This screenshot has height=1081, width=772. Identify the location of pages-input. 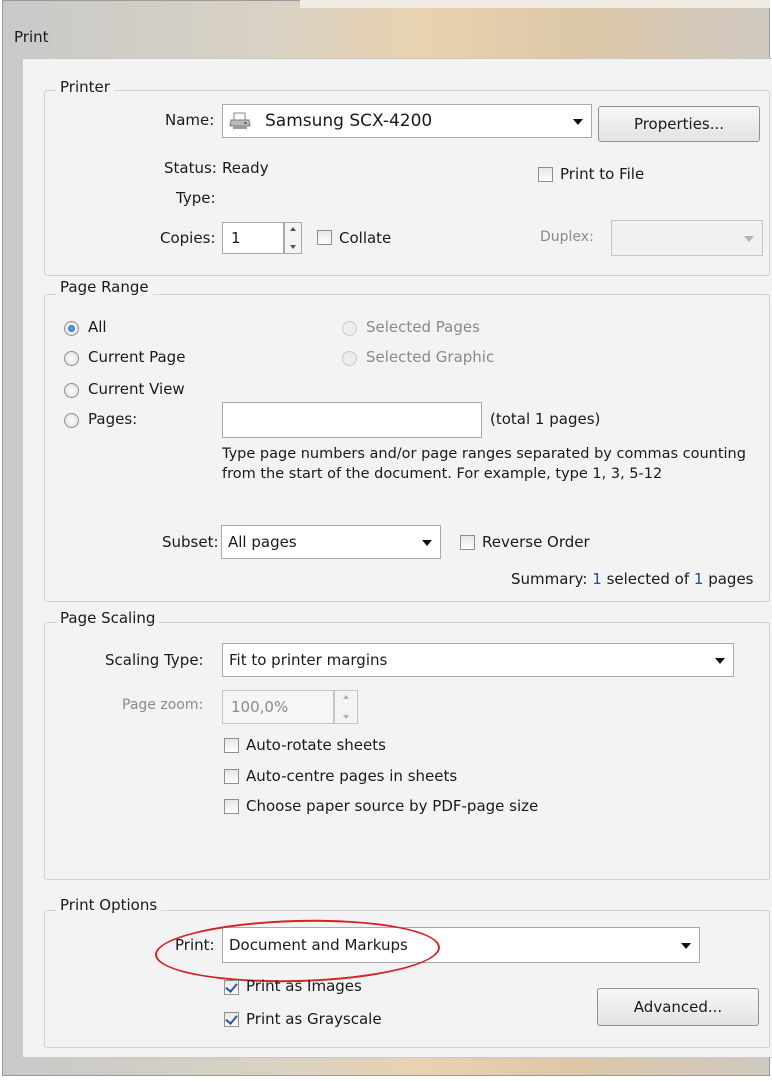
(352, 420).